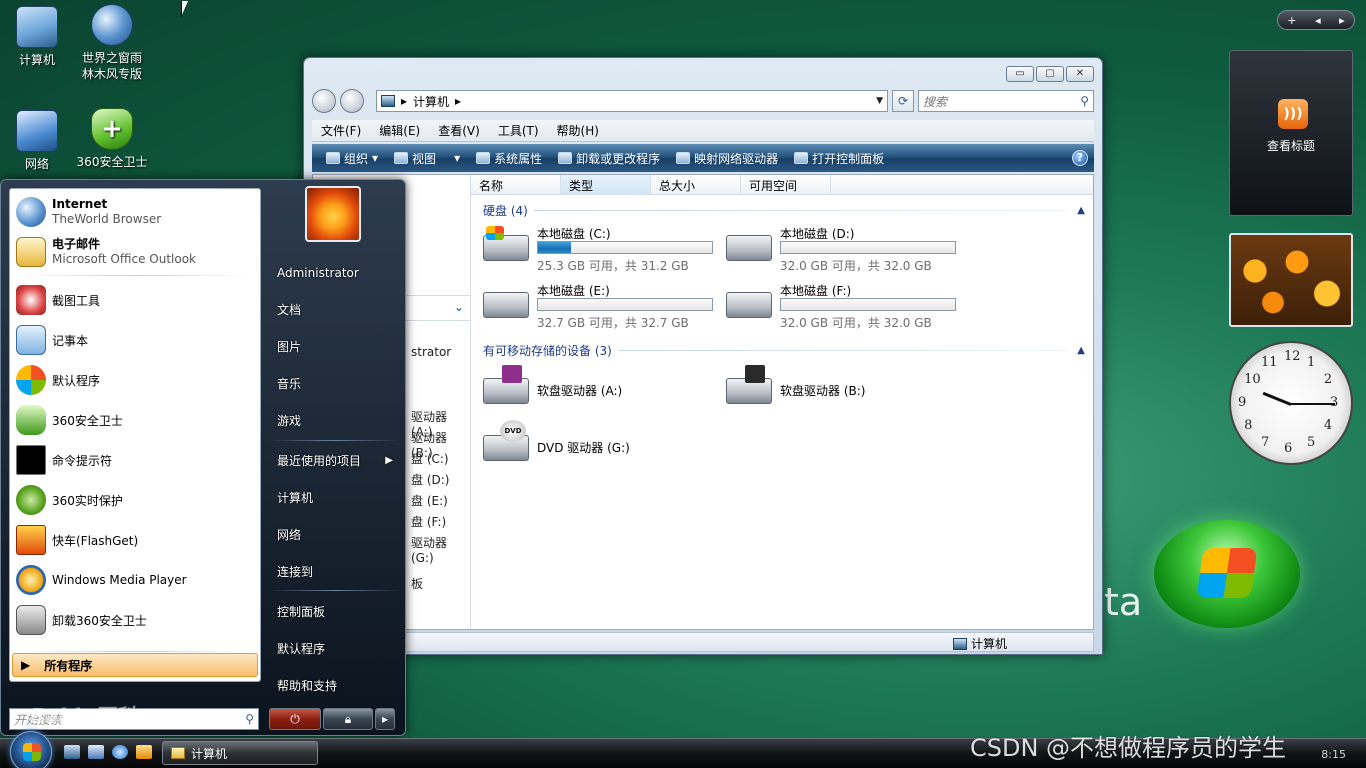 The width and height of the screenshot is (1366, 768). I want to click on program-uninstall-360: 卸载360安全卫士, so click(135, 620).